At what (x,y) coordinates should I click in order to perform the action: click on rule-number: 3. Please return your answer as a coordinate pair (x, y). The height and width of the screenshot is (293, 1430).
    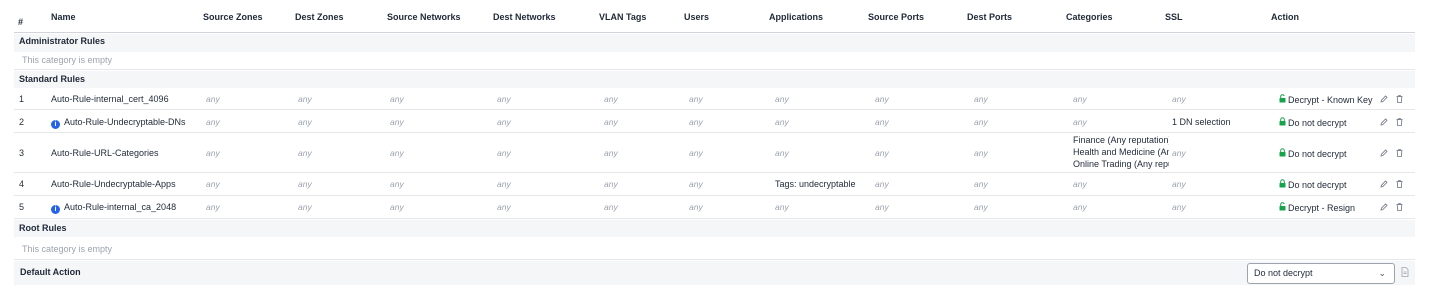
    Looking at the image, I should click on (22, 153).